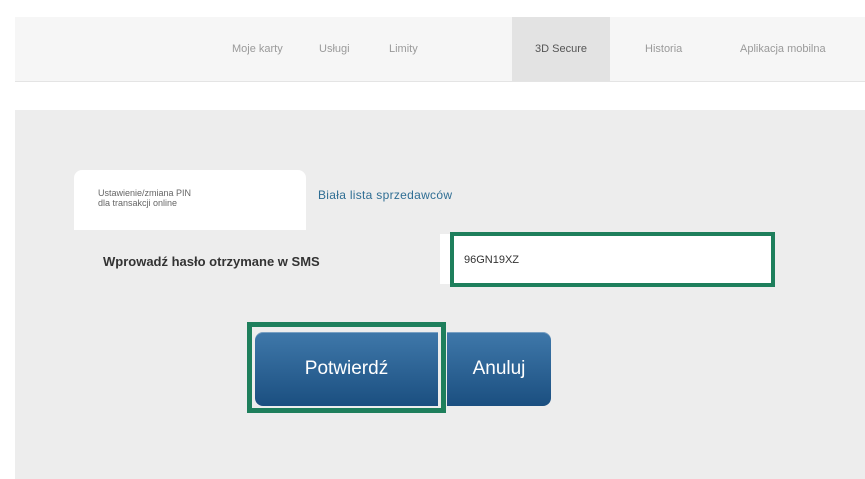 Image resolution: width=865 pixels, height=479 pixels. What do you see at coordinates (612, 259) in the screenshot?
I see `sms-code-input` at bounding box center [612, 259].